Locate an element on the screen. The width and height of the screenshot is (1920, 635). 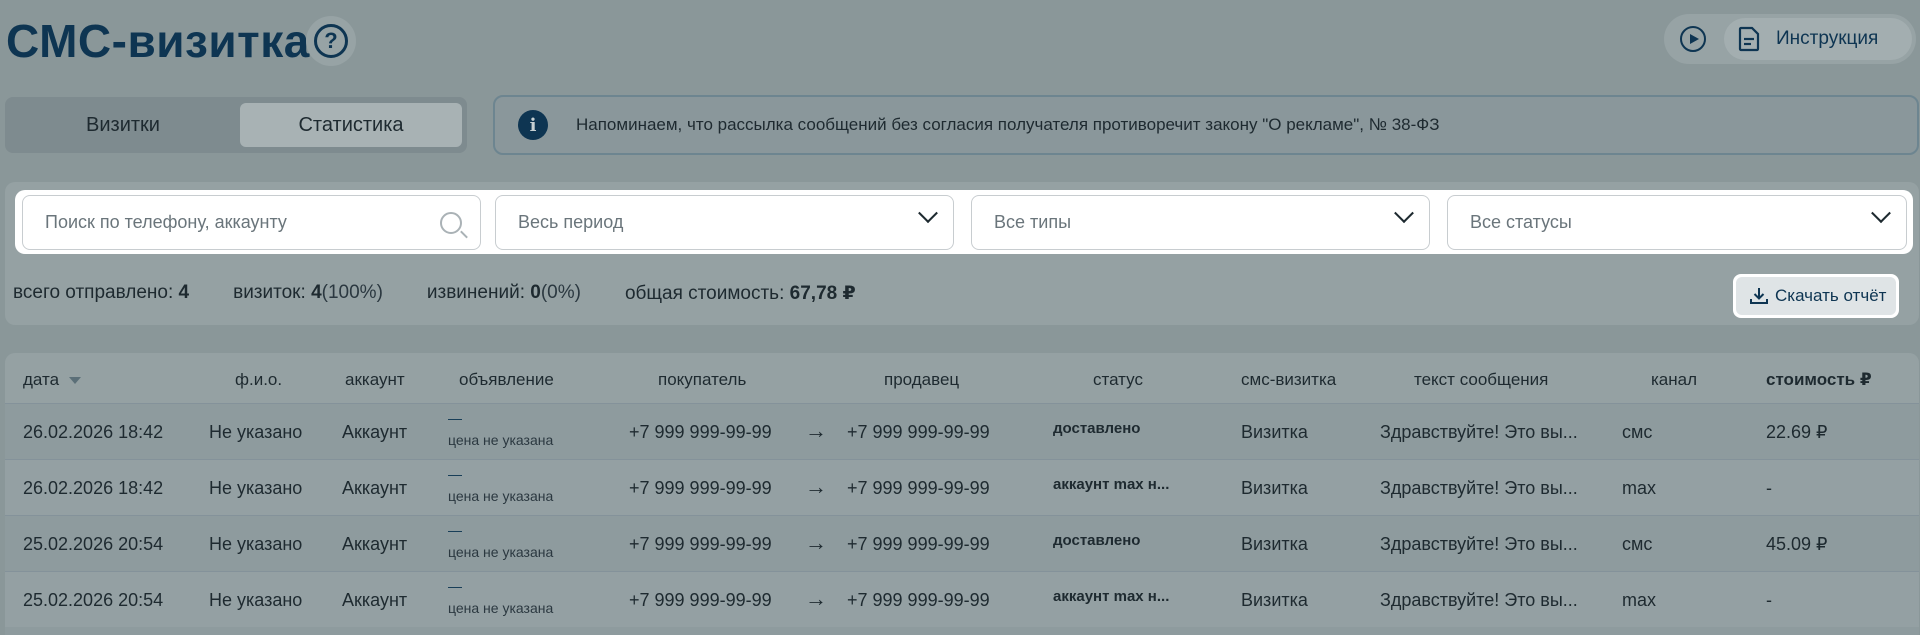
search-icon is located at coordinates (451, 222).